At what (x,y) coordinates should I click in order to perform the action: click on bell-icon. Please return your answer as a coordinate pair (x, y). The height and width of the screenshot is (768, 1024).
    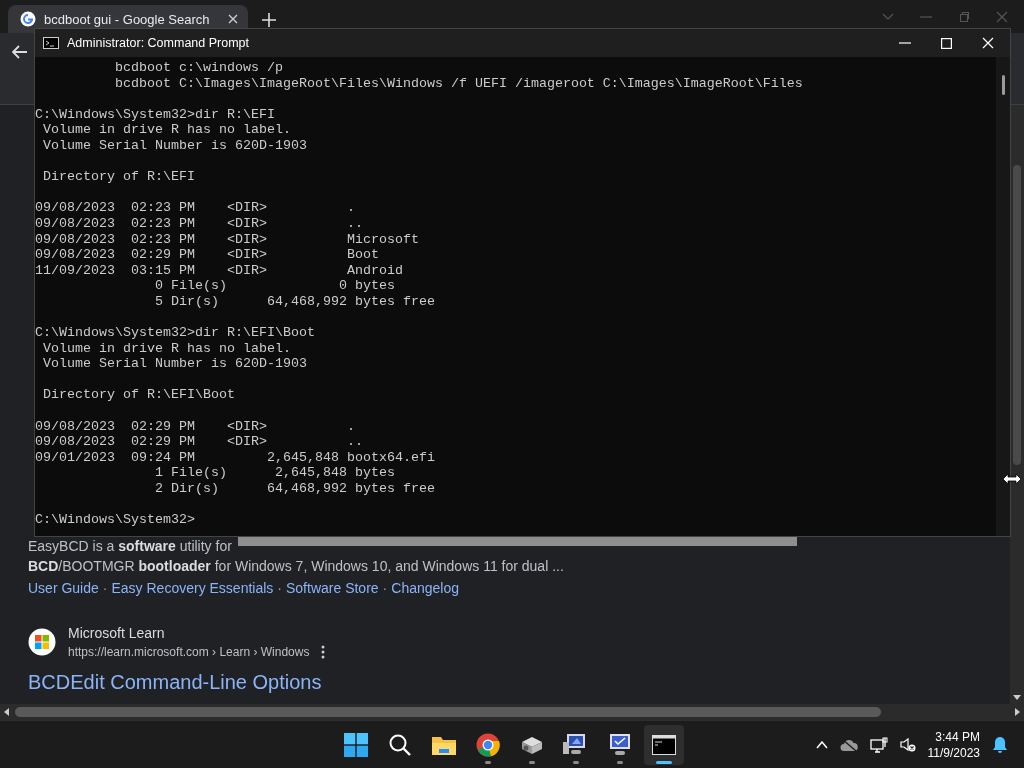
    Looking at the image, I should click on (1000, 744).